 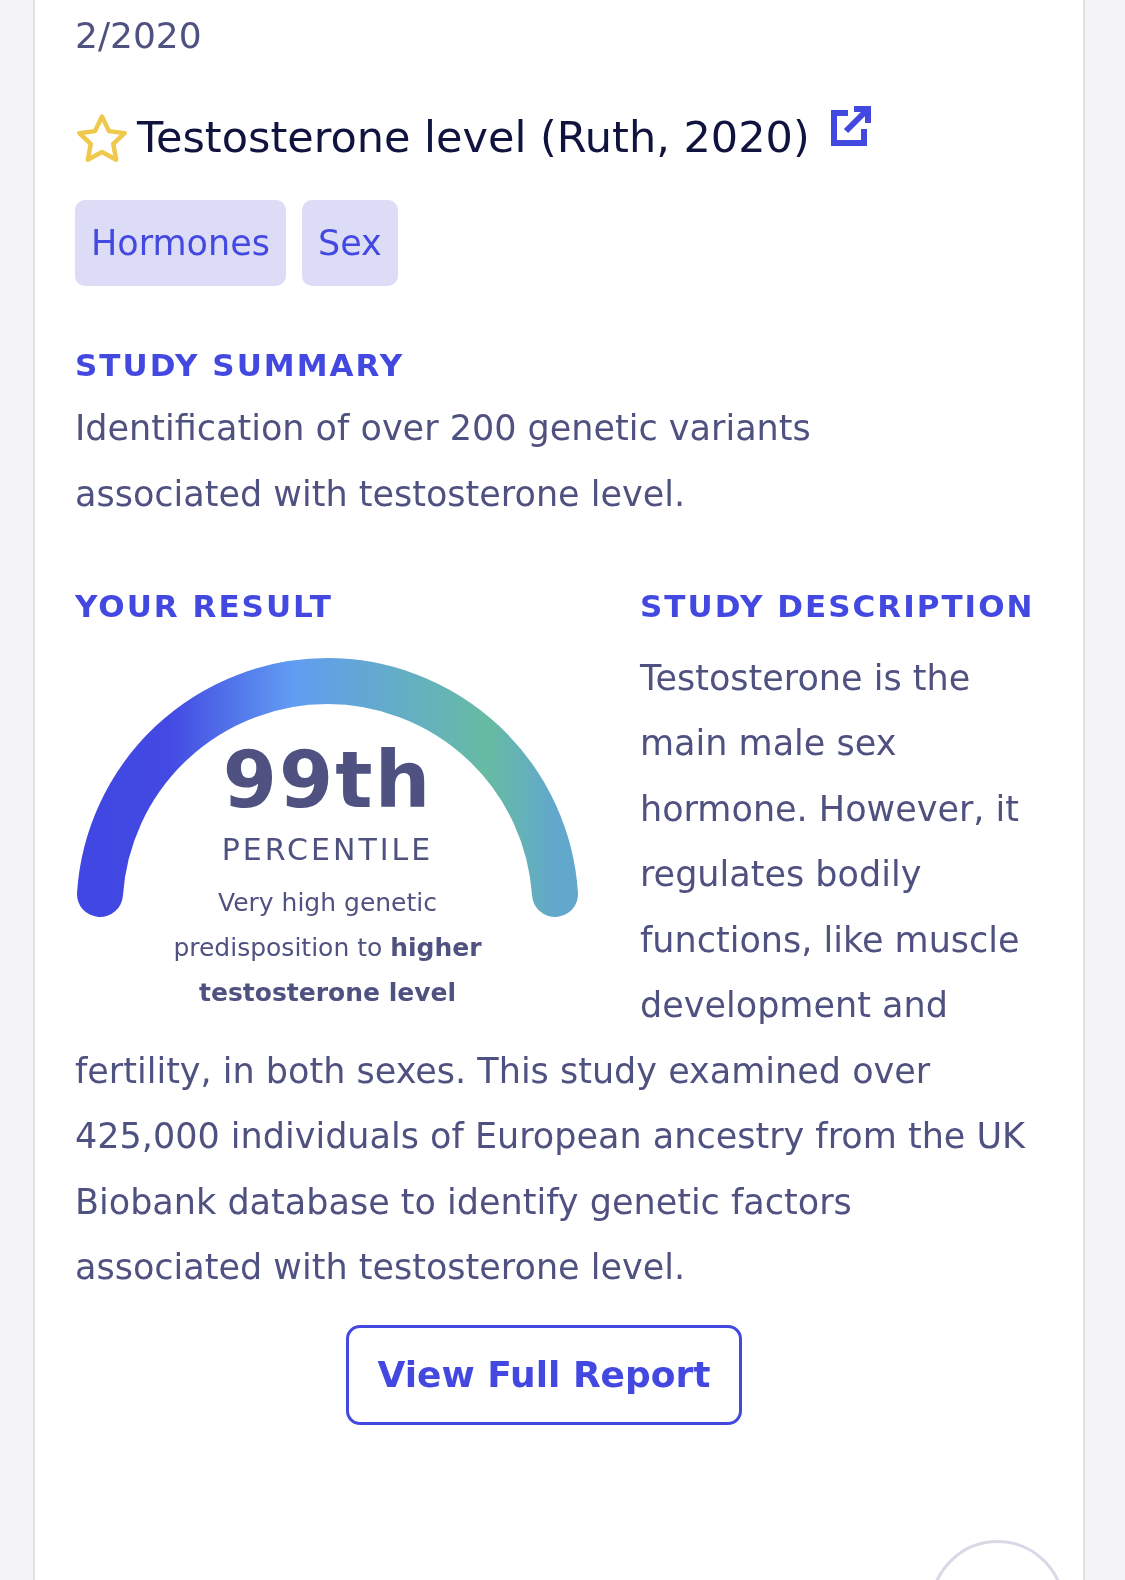 I want to click on study-title: Testosterone level (Ruth, 2020), so click(x=473, y=138).